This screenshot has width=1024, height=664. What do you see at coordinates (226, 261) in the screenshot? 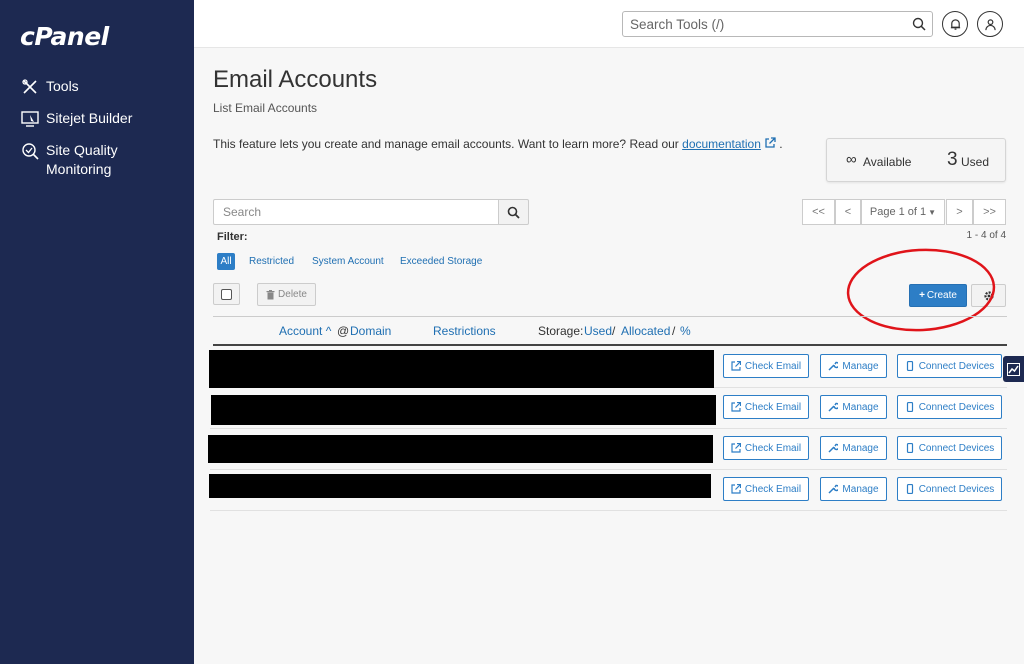
I see `filter-all: All` at bounding box center [226, 261].